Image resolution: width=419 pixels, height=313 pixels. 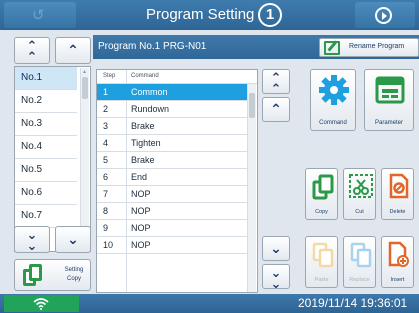 I want to click on step-number: 4, so click(x=106, y=143).